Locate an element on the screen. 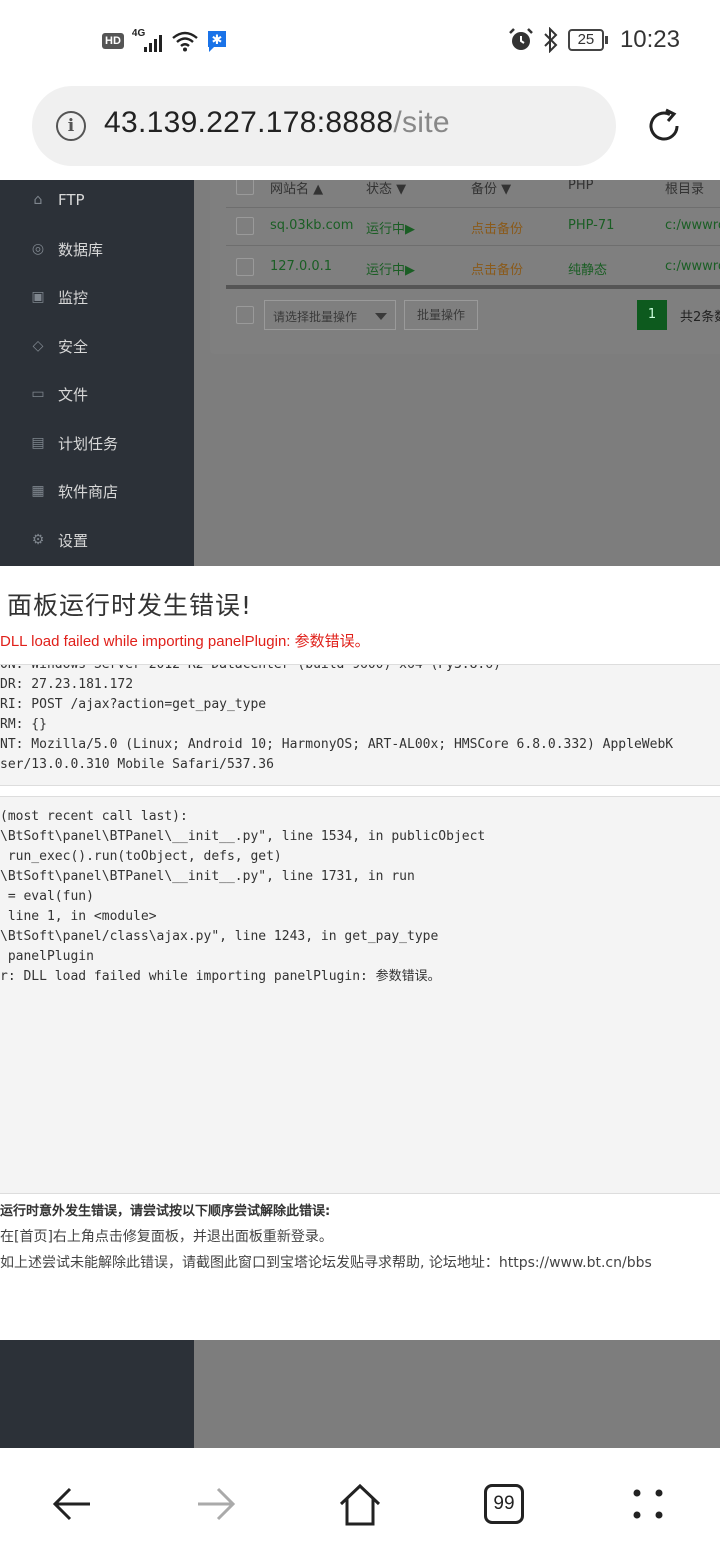  table-divider is located at coordinates (473, 287).